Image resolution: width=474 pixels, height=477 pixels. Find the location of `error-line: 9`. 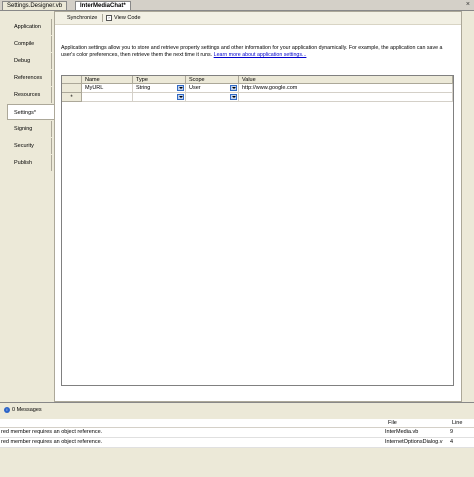

error-line: 9 is located at coordinates (452, 432).